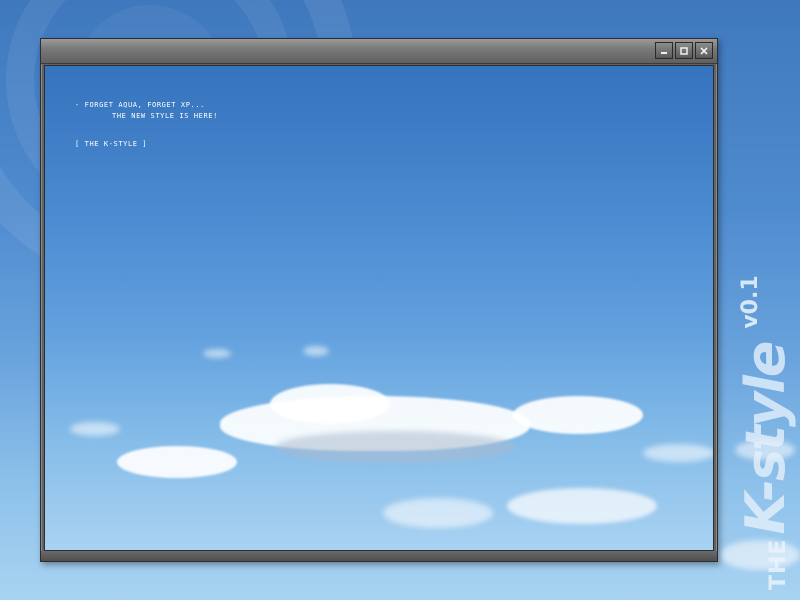 This screenshot has height=600, width=800. What do you see at coordinates (765, 438) in the screenshot?
I see `brand-name: K-style` at bounding box center [765, 438].